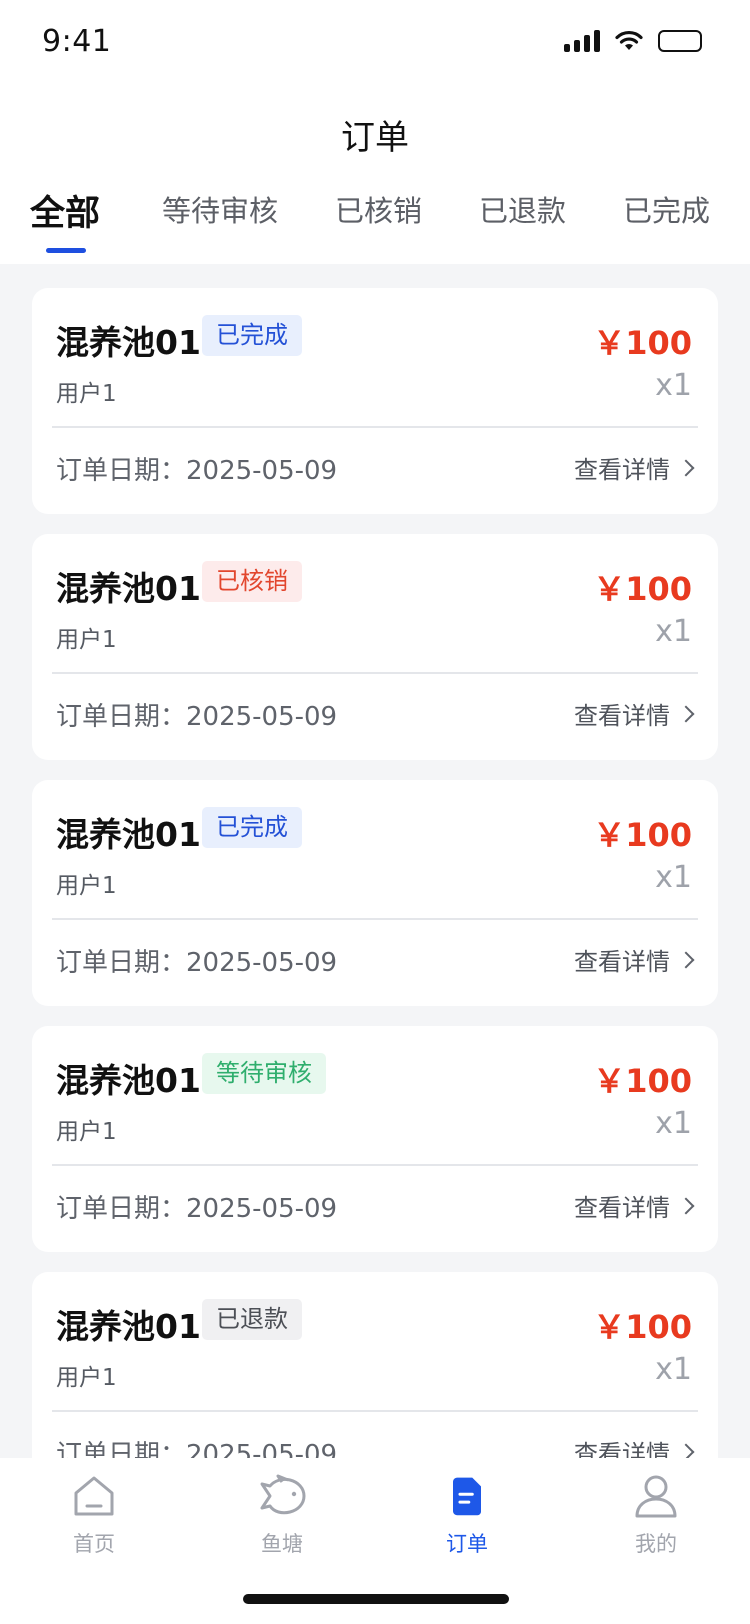  Describe the element at coordinates (656, 1496) in the screenshot. I see `user-icon` at that location.